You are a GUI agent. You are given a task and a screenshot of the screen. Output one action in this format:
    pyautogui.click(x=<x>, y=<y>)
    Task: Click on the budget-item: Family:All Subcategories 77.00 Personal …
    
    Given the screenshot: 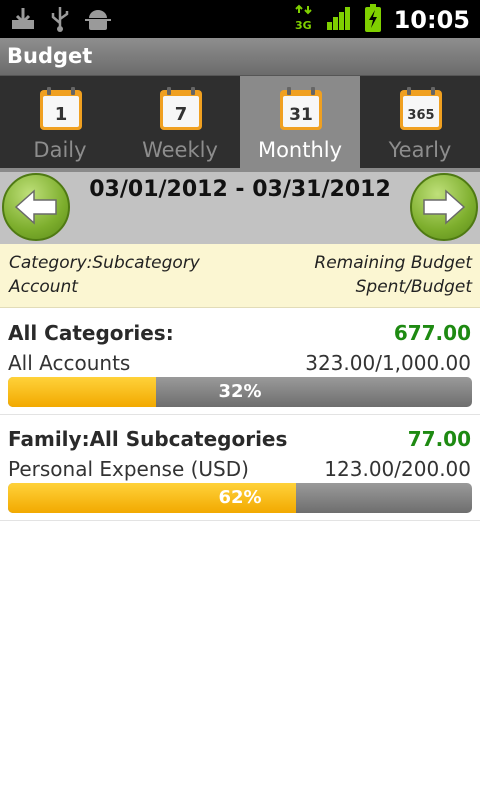 What is the action you would take?
    pyautogui.click(x=240, y=468)
    